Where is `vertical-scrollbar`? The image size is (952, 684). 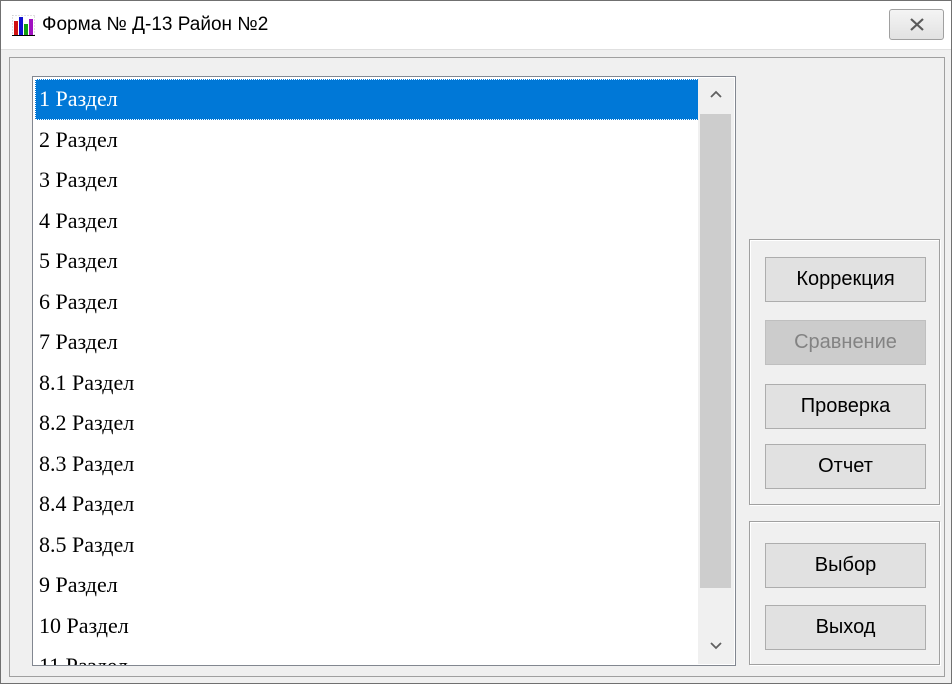
vertical-scrollbar is located at coordinates (716, 371).